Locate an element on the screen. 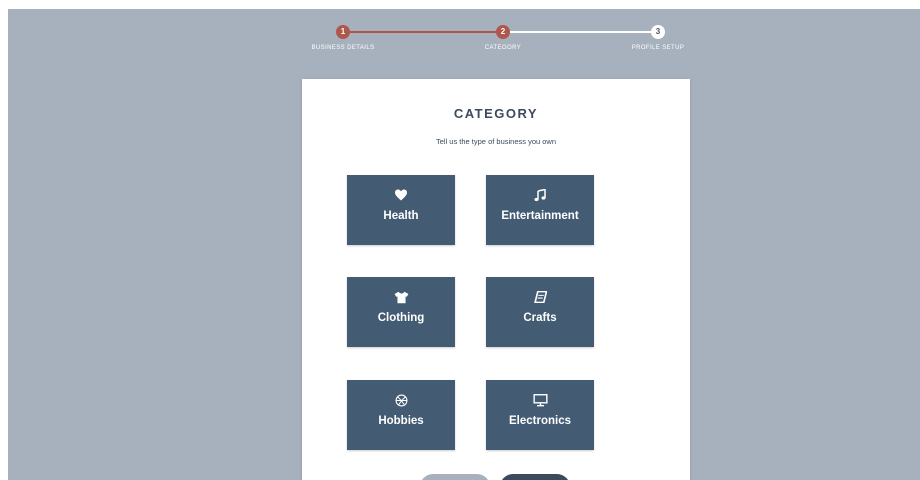 This screenshot has height=480, width=920. category-label: Crafts is located at coordinates (540, 318).